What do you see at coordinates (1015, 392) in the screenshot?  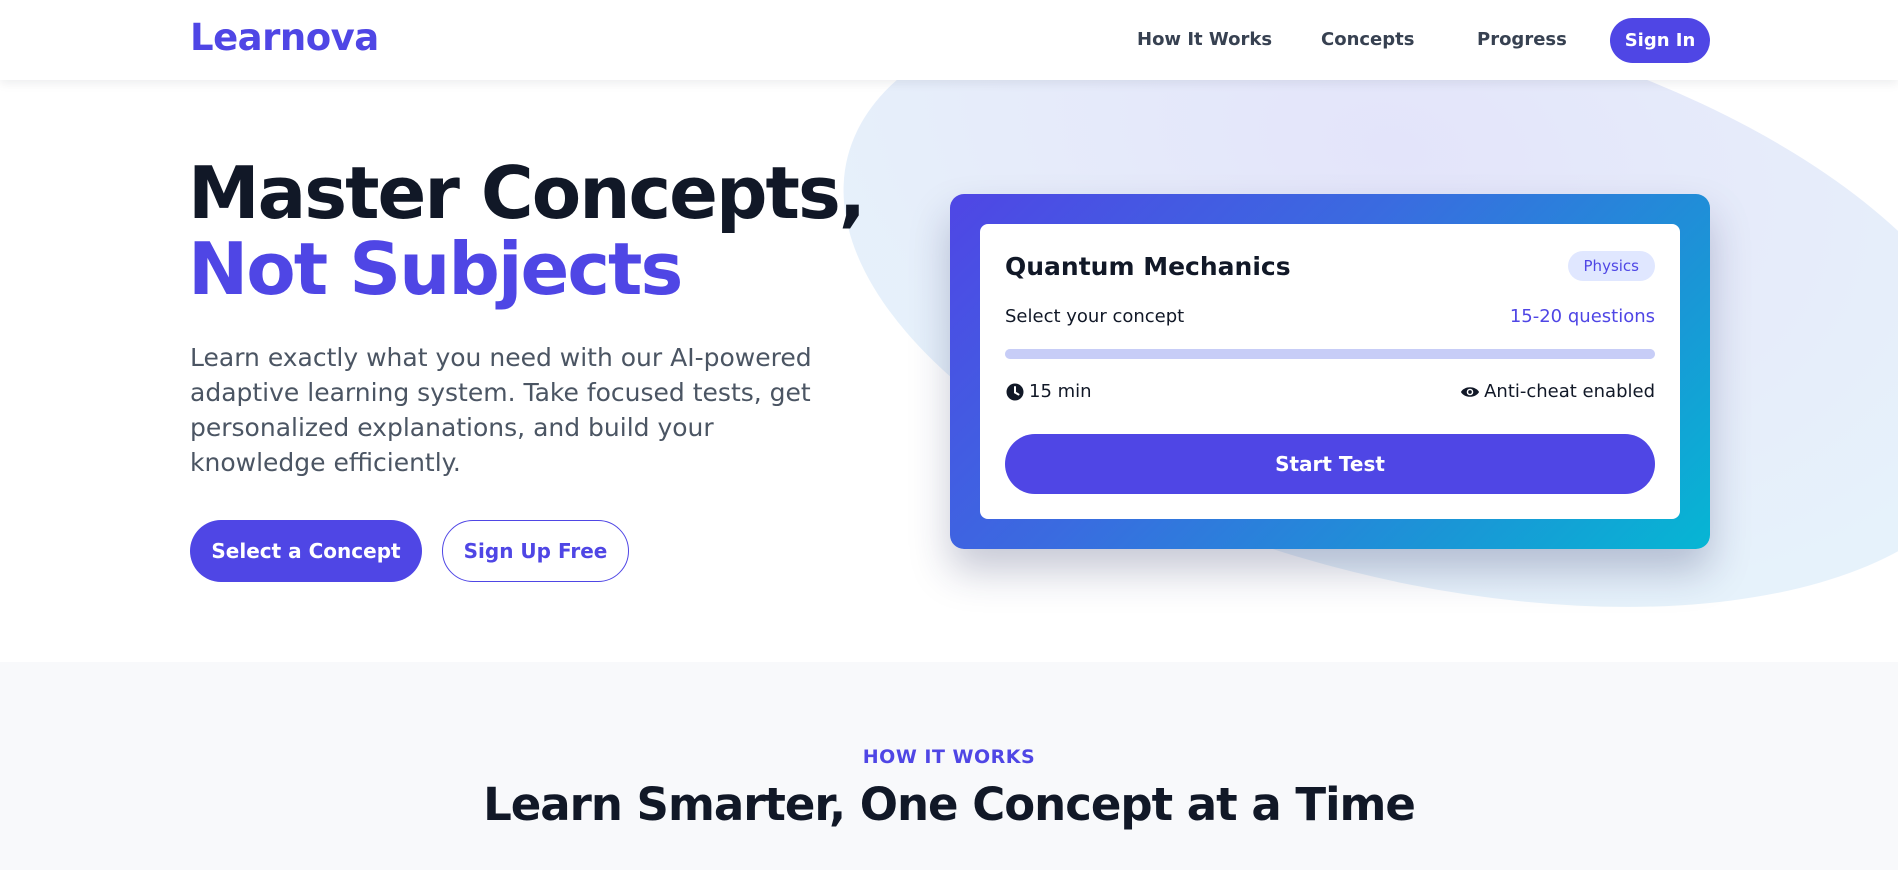 I see `clock-icon` at bounding box center [1015, 392].